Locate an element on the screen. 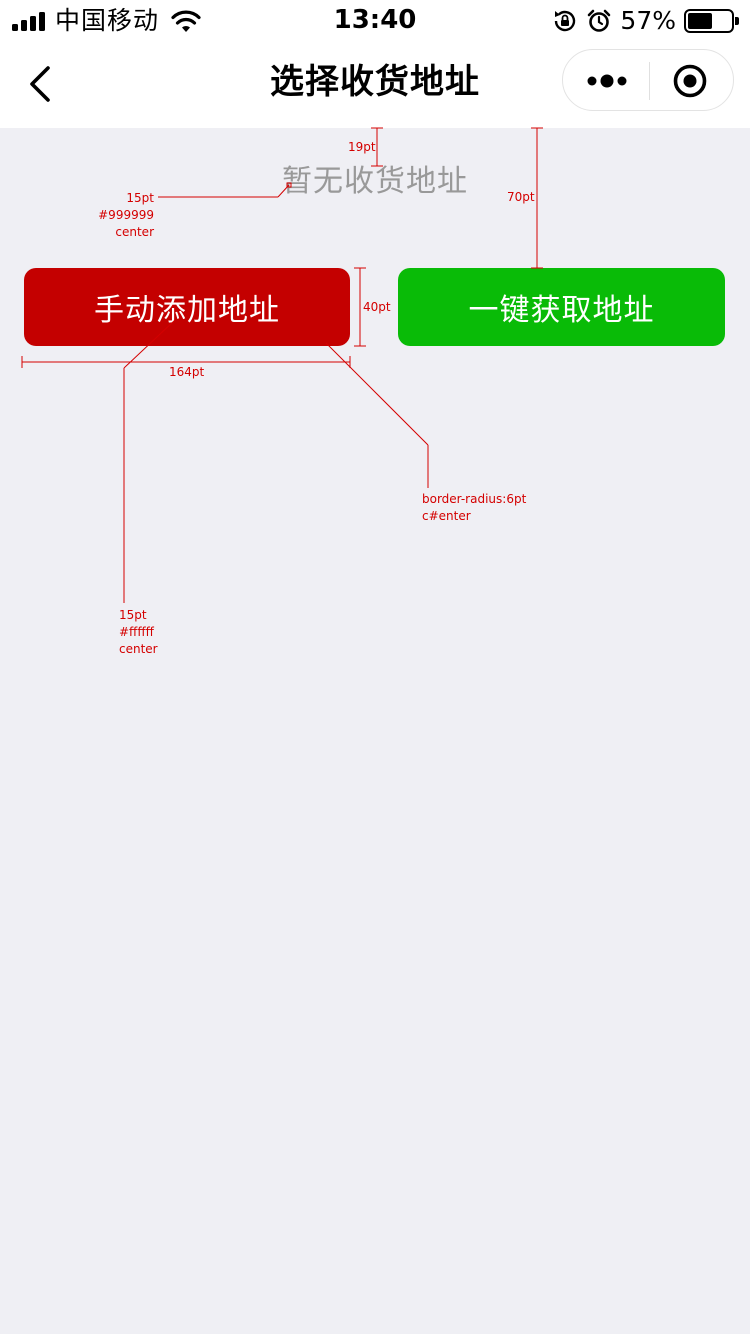 This screenshot has height=1334, width=750. one-click-get-address-button: 一键获取地址 is located at coordinates (561, 307).